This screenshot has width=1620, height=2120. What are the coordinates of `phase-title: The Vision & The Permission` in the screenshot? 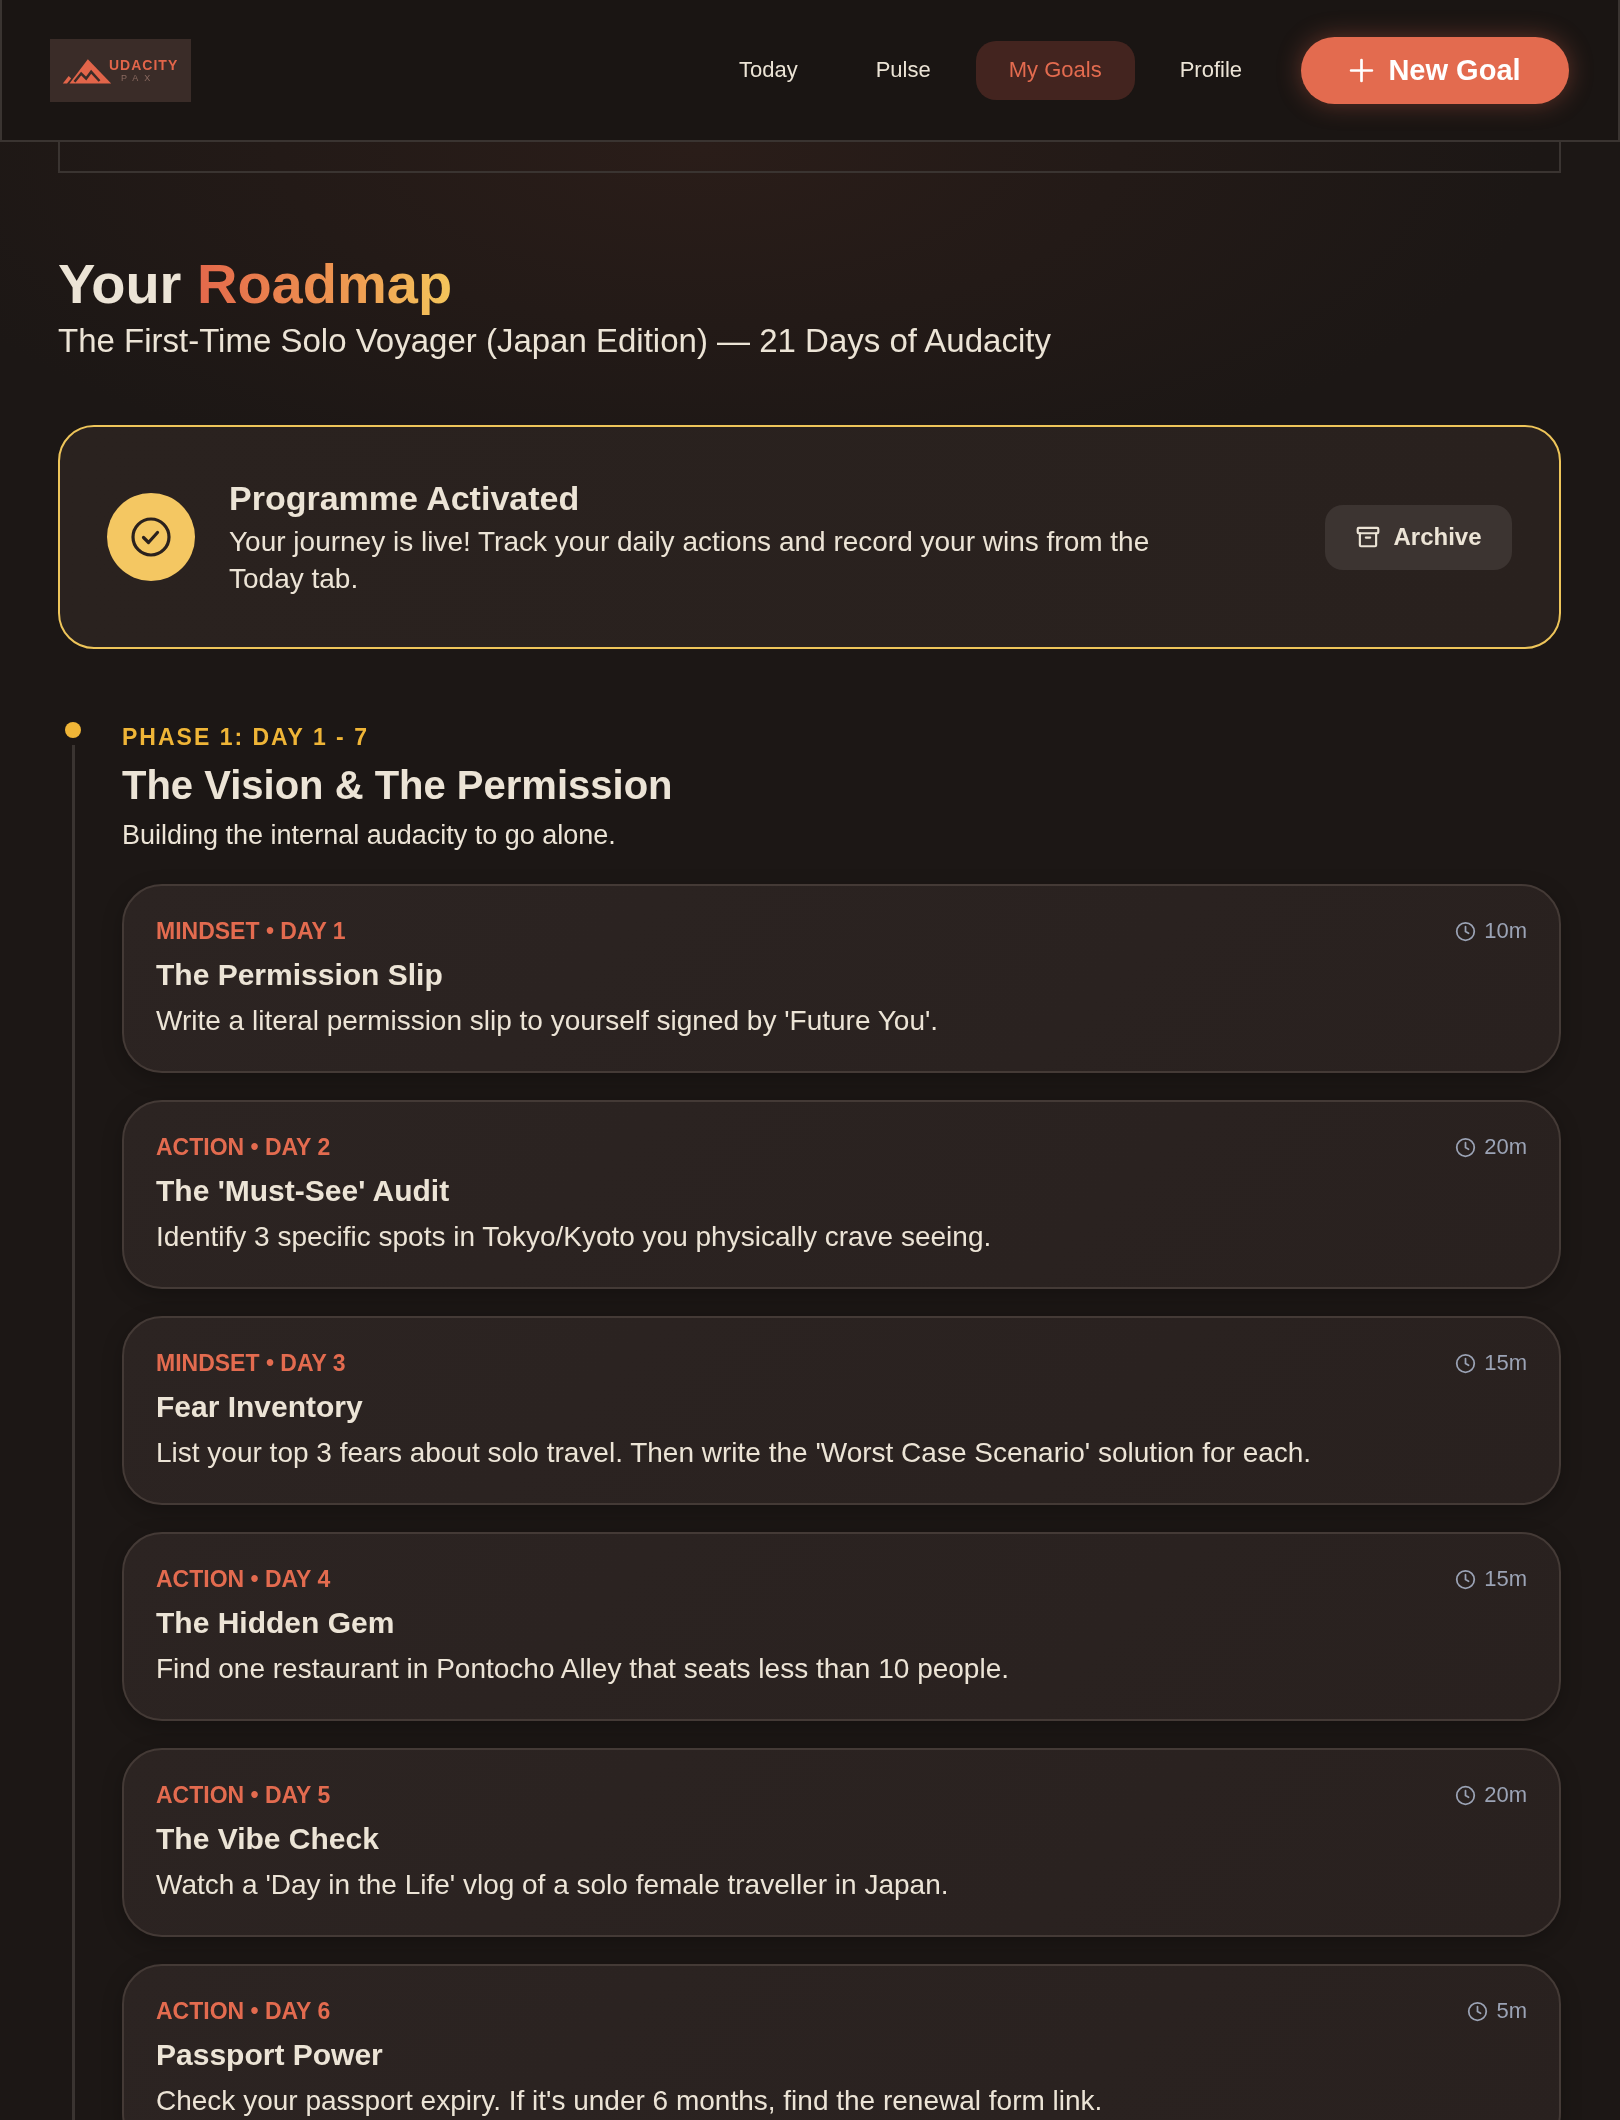 It's located at (398, 785).